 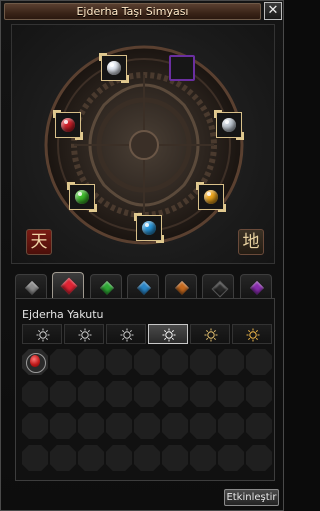 I want to click on white-gem-icon, so click(x=114, y=68).